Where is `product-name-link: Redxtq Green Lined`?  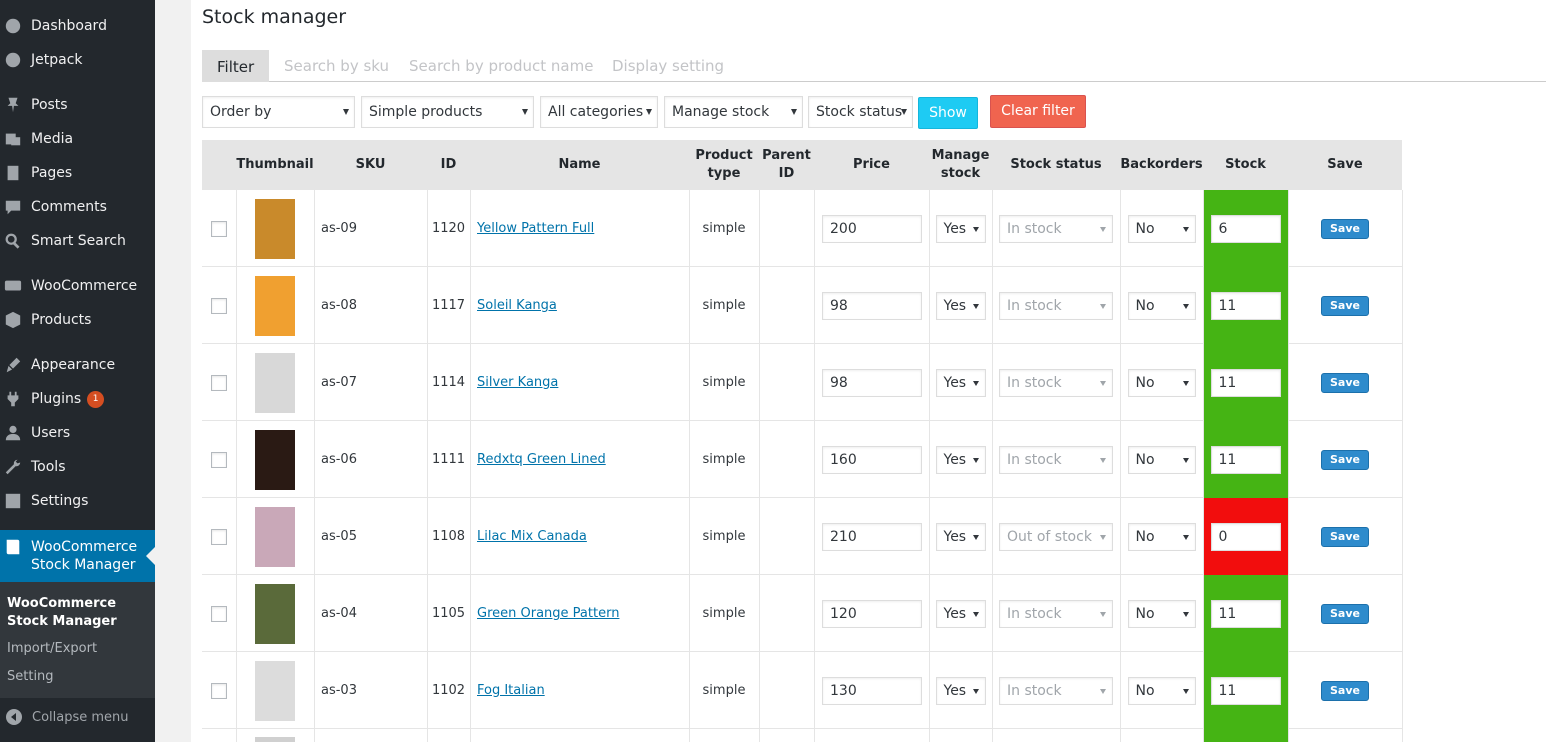 product-name-link: Redxtq Green Lined is located at coordinates (541, 459).